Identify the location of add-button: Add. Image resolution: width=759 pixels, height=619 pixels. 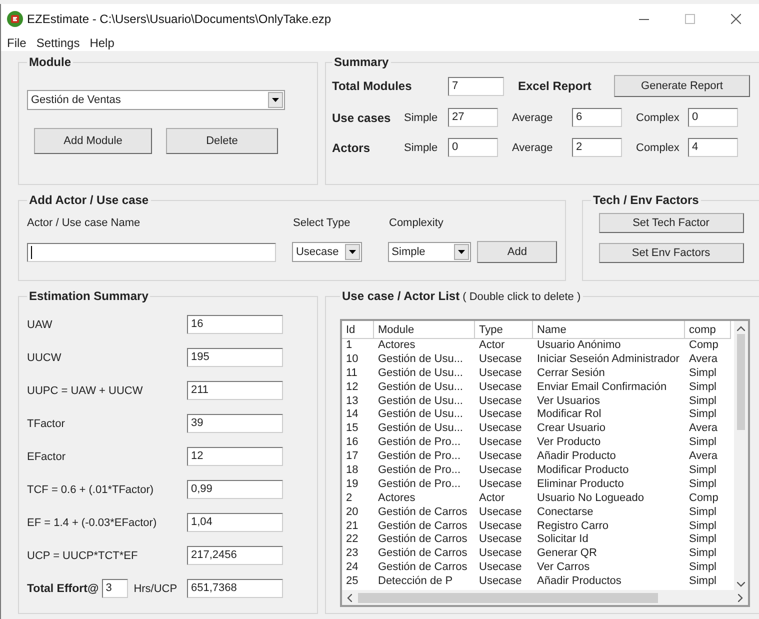
(517, 252).